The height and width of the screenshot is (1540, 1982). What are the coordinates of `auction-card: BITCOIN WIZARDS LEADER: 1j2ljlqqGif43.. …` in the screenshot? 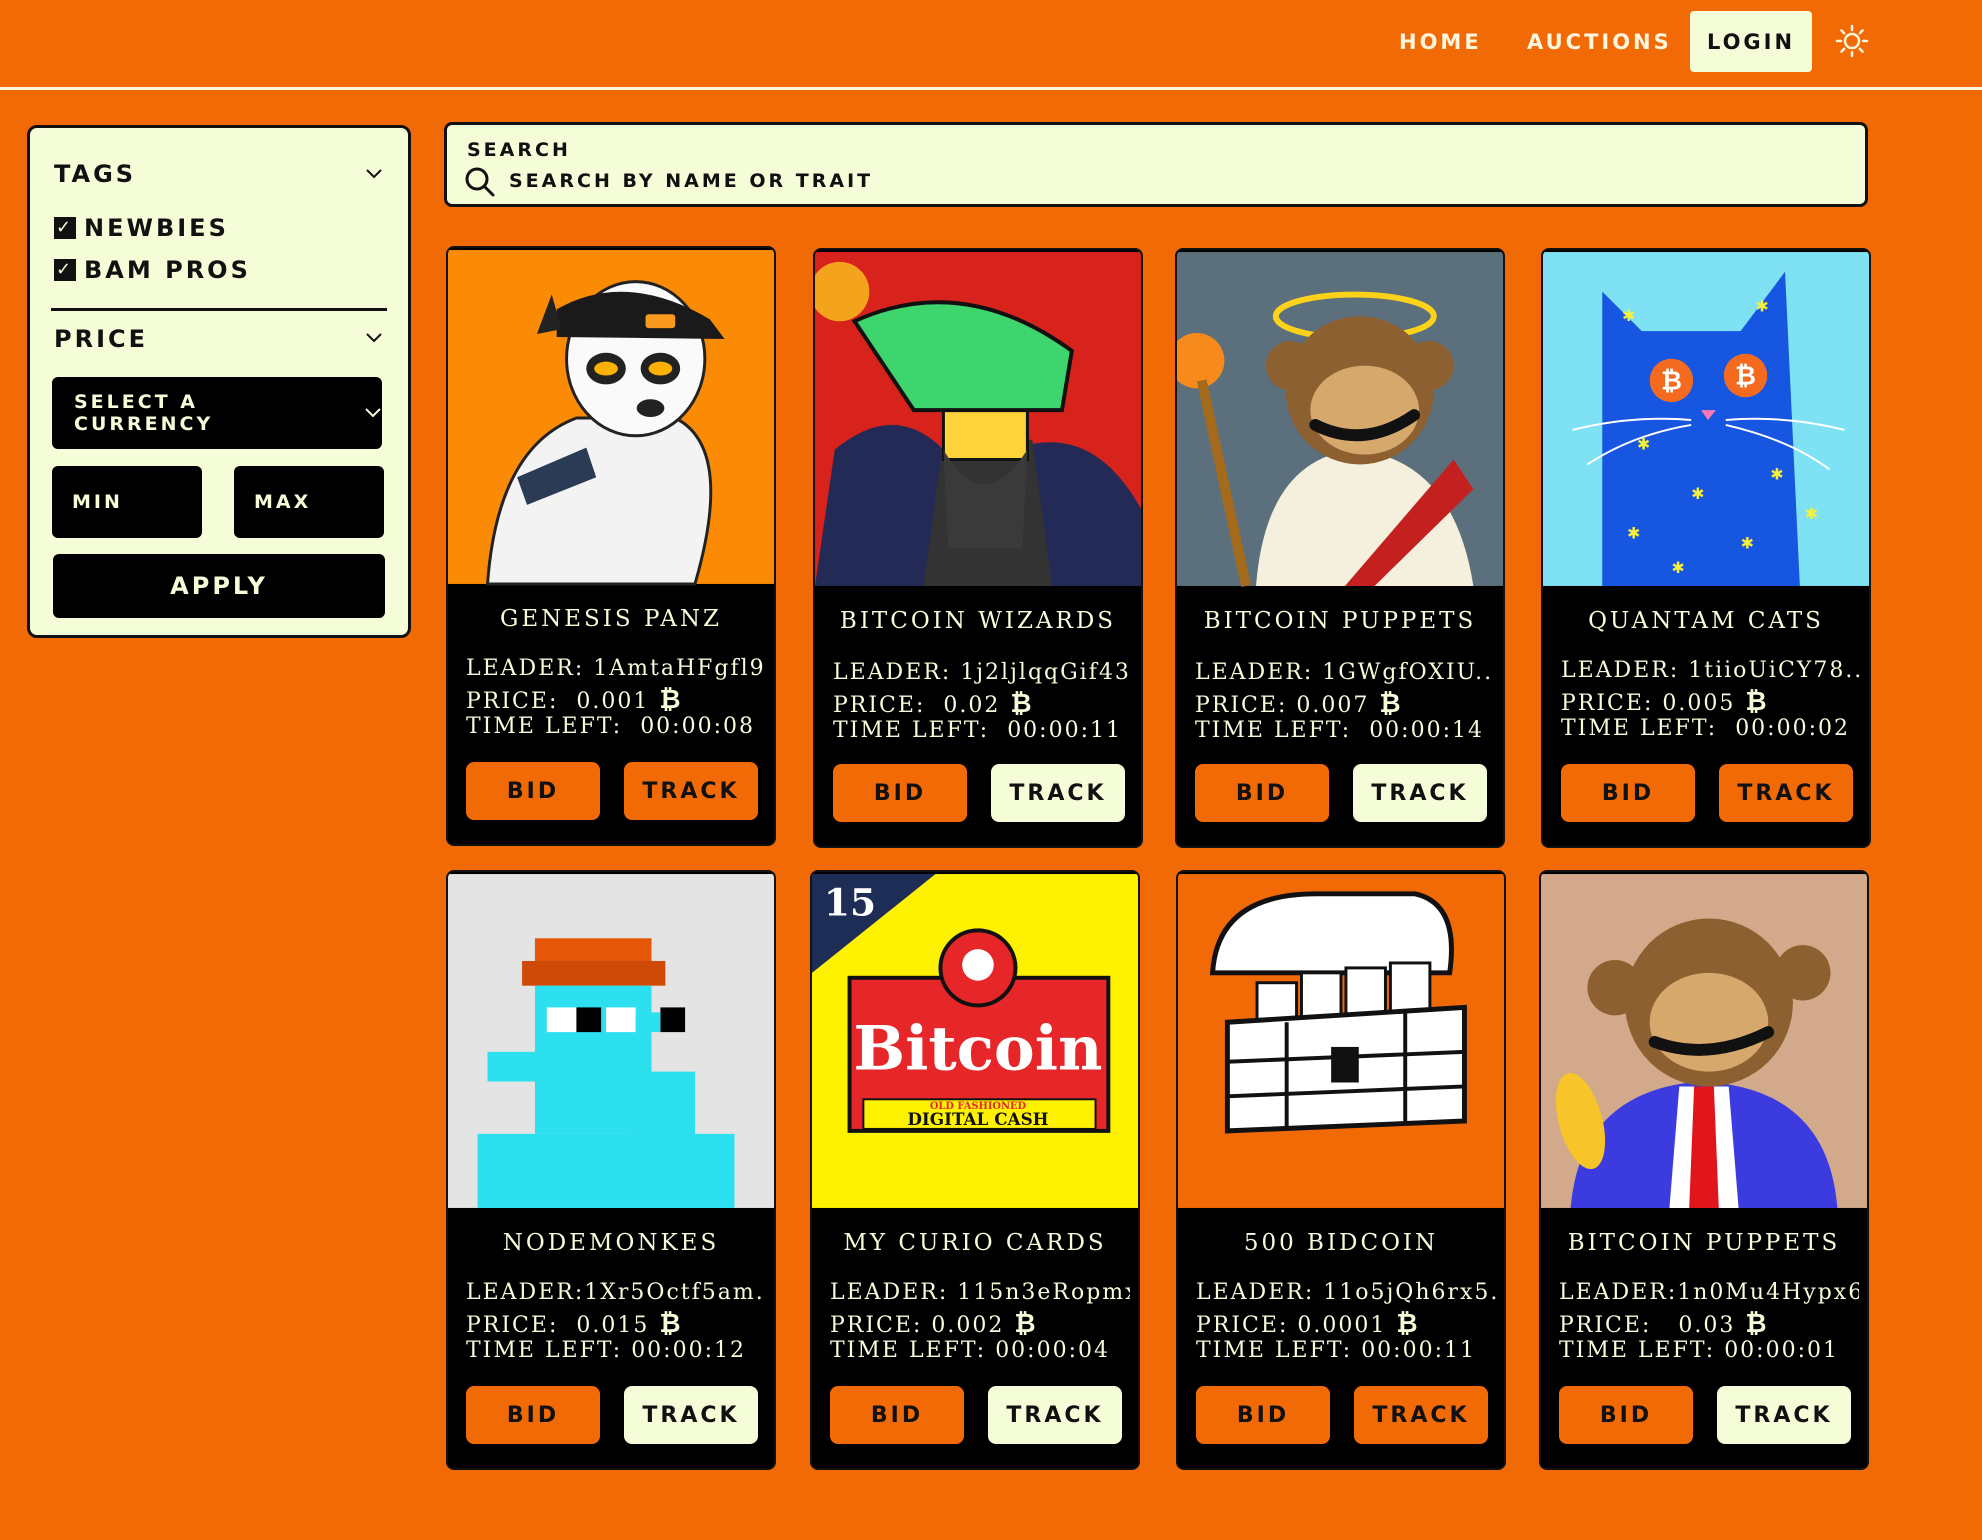 It's located at (978, 548).